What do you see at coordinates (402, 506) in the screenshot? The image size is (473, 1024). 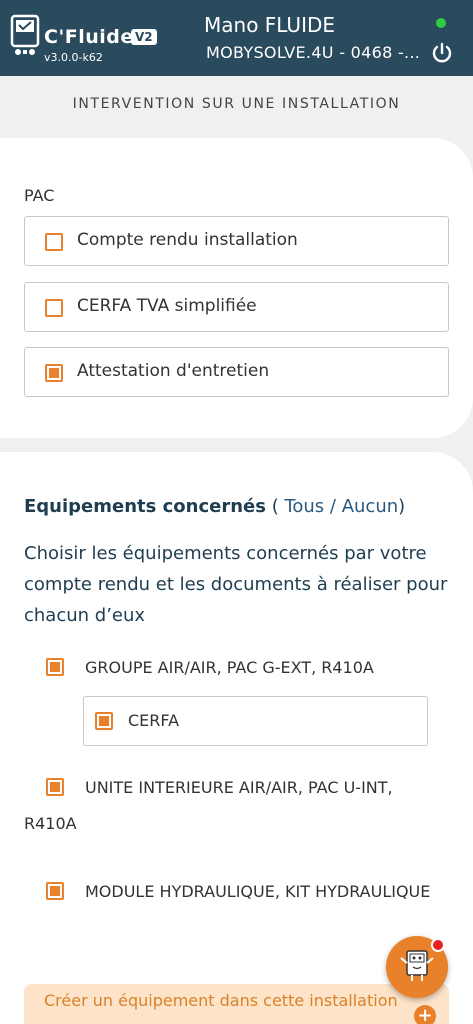 I see `paren-close: )` at bounding box center [402, 506].